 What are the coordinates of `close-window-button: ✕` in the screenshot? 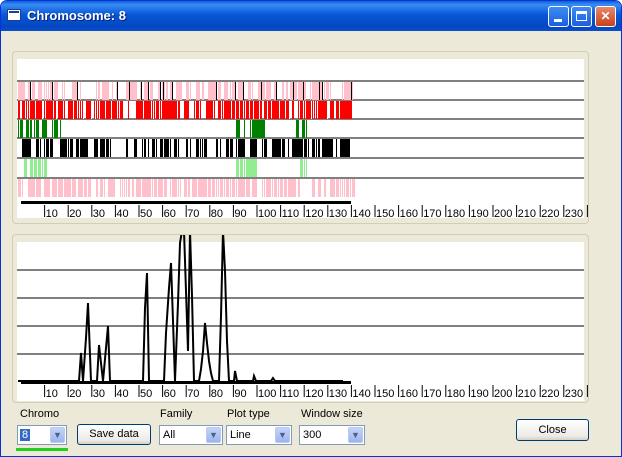 It's located at (605, 16).